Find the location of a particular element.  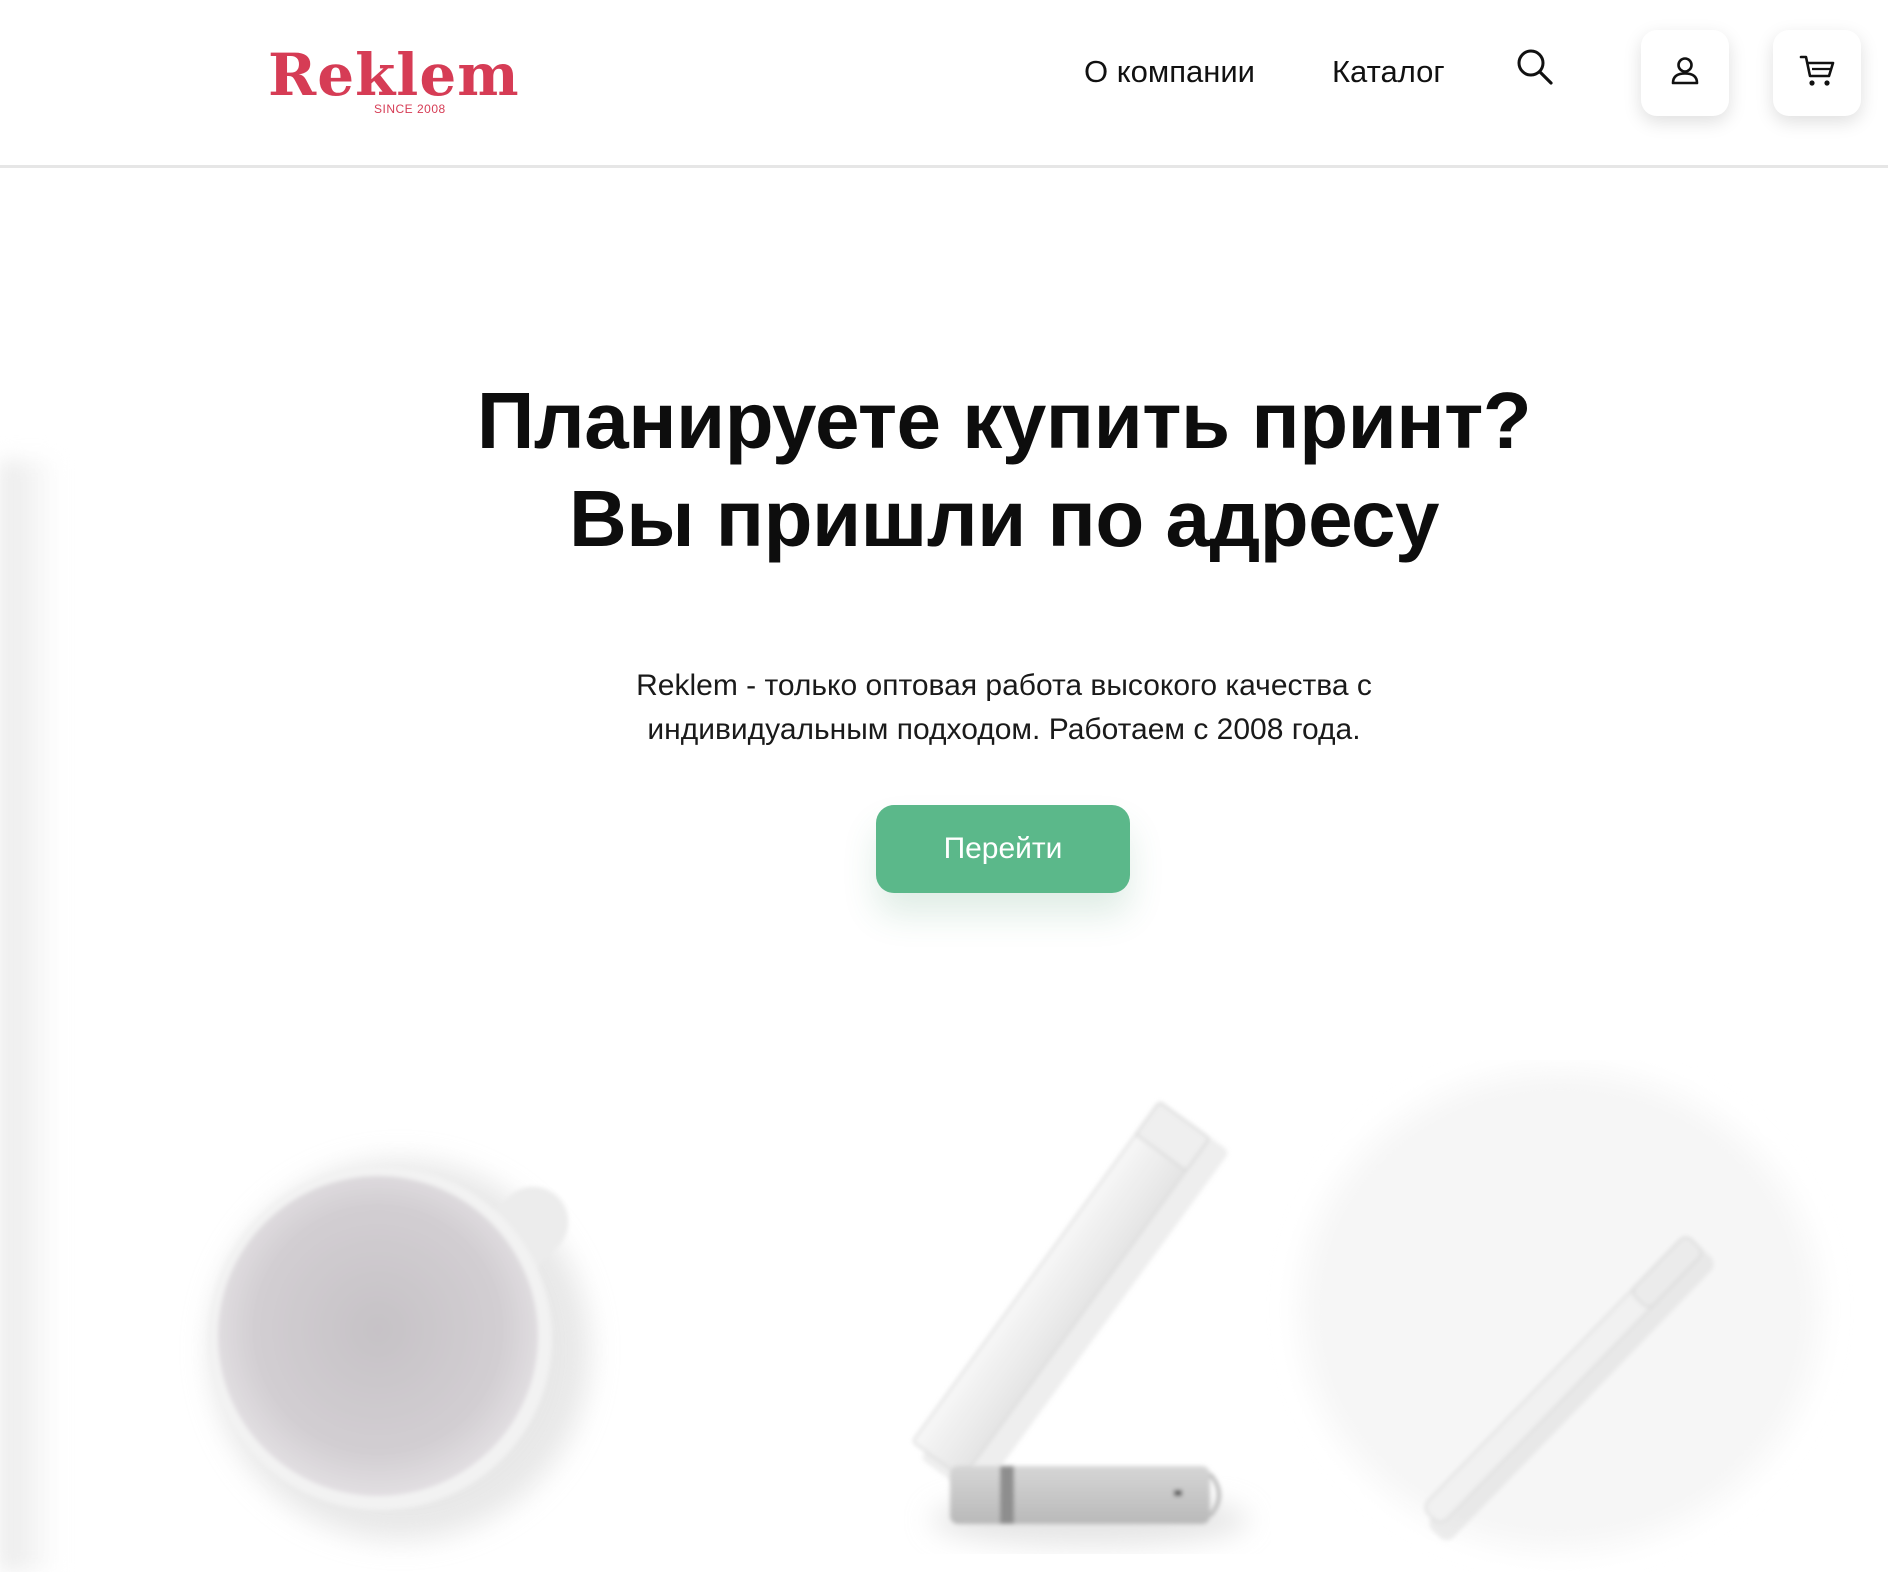

account-button is located at coordinates (1685, 73).